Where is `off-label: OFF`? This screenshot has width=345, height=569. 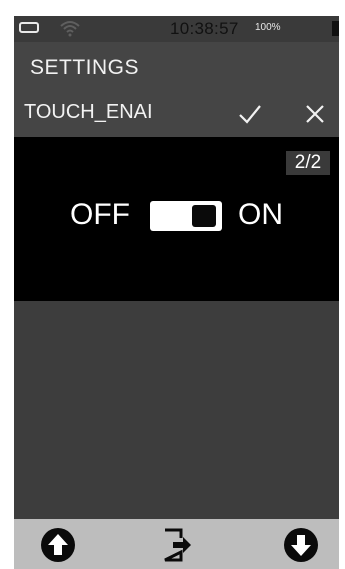 off-label: OFF is located at coordinates (100, 214).